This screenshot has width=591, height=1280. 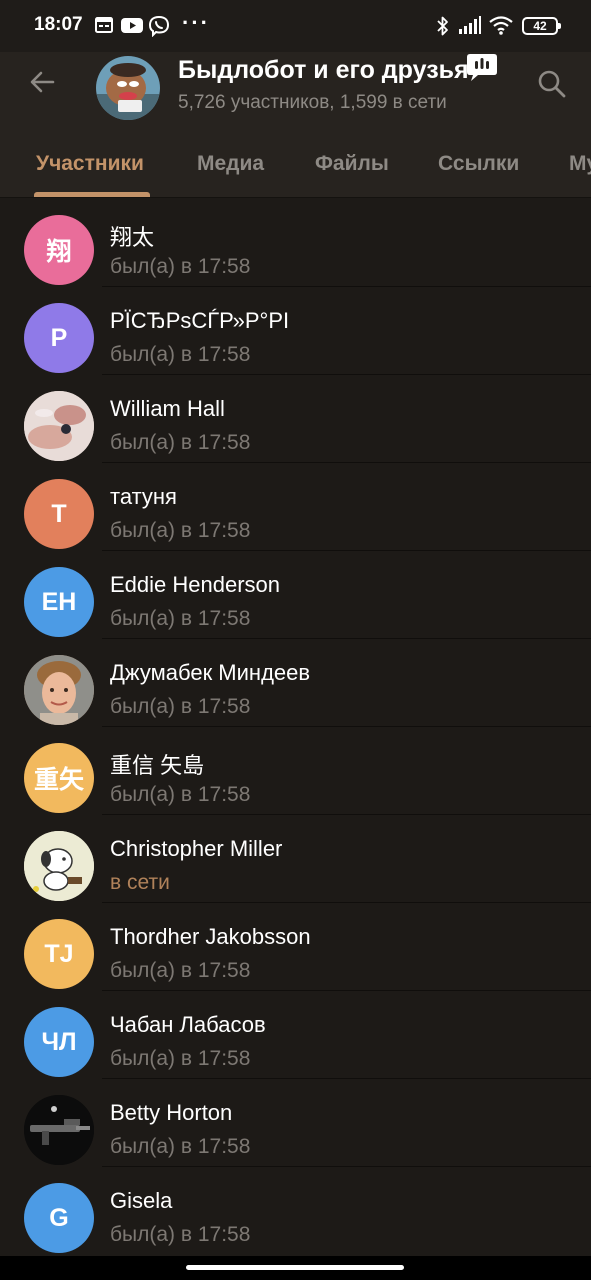 I want to click on status-bar: 18:07 ··· 42, so click(x=295, y=26).